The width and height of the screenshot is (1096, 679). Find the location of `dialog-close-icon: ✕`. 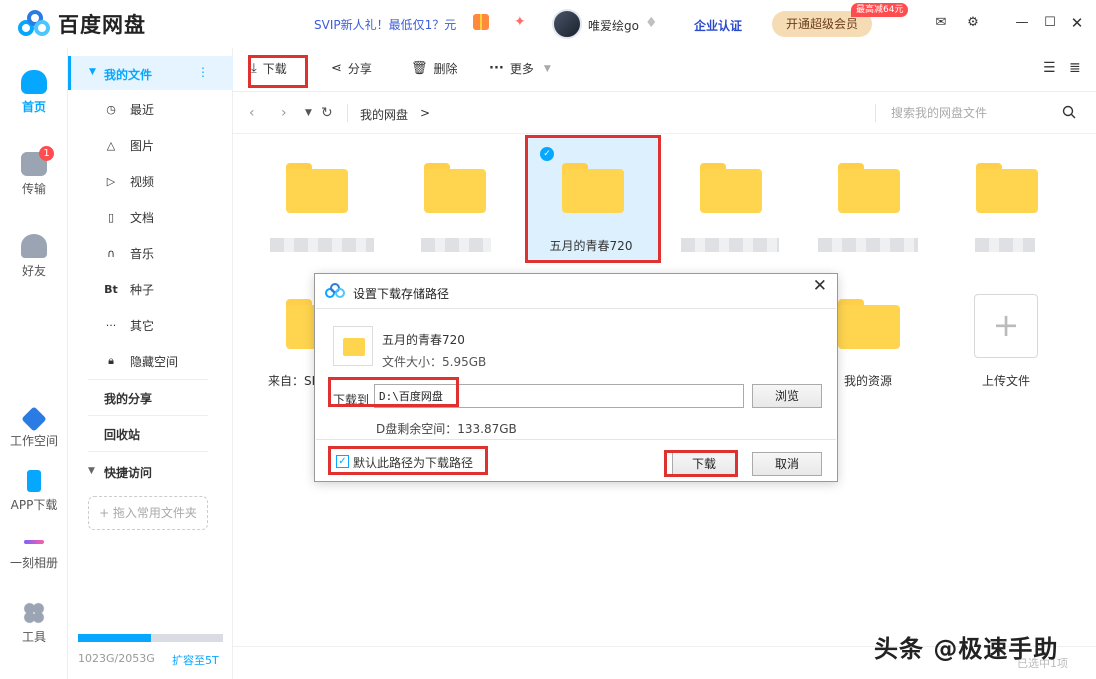

dialog-close-icon: ✕ is located at coordinates (820, 286).